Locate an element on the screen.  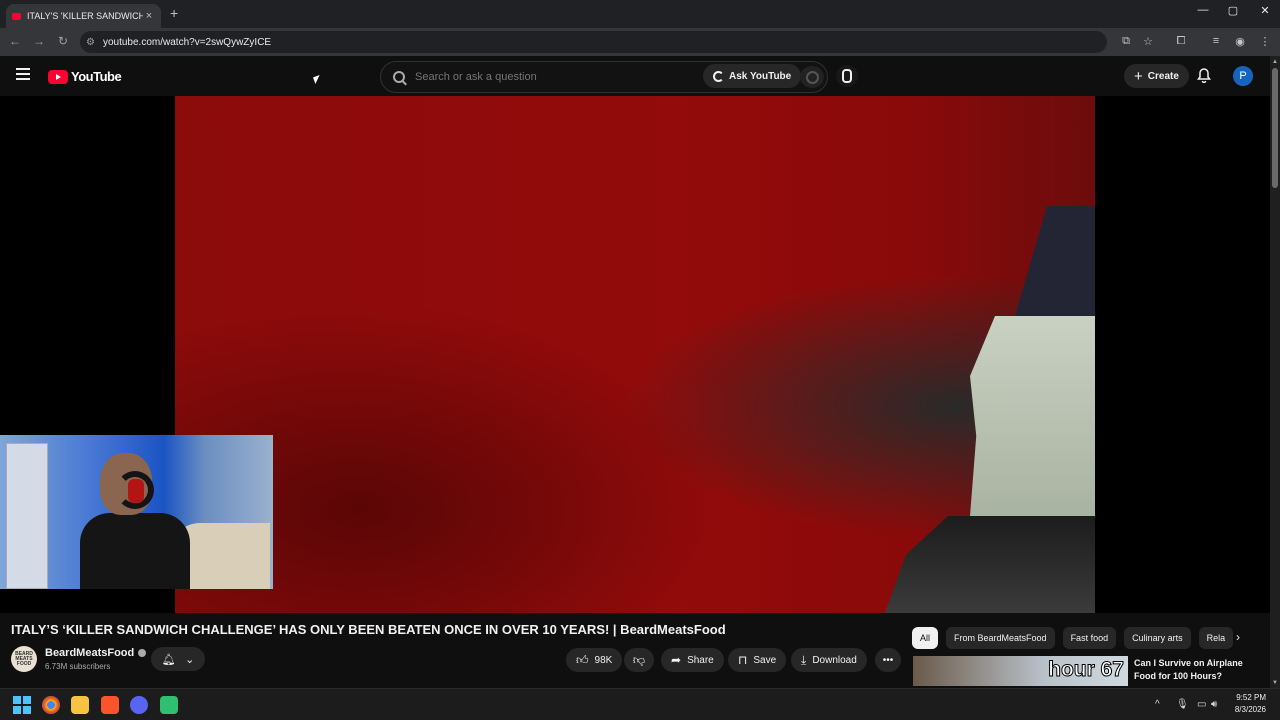
bookmark-star-icon: ☆ is located at coordinates (1148, 41).